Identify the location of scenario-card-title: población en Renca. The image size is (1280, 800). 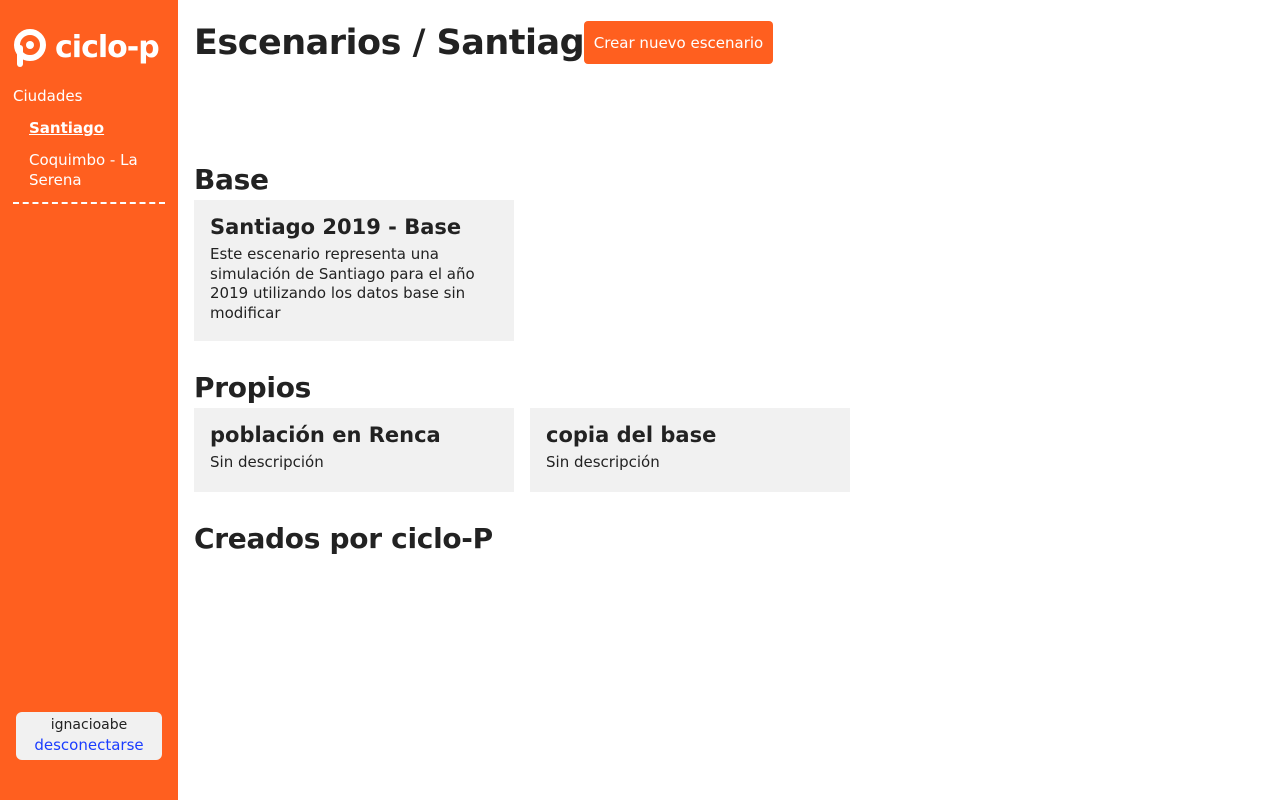
(325, 435).